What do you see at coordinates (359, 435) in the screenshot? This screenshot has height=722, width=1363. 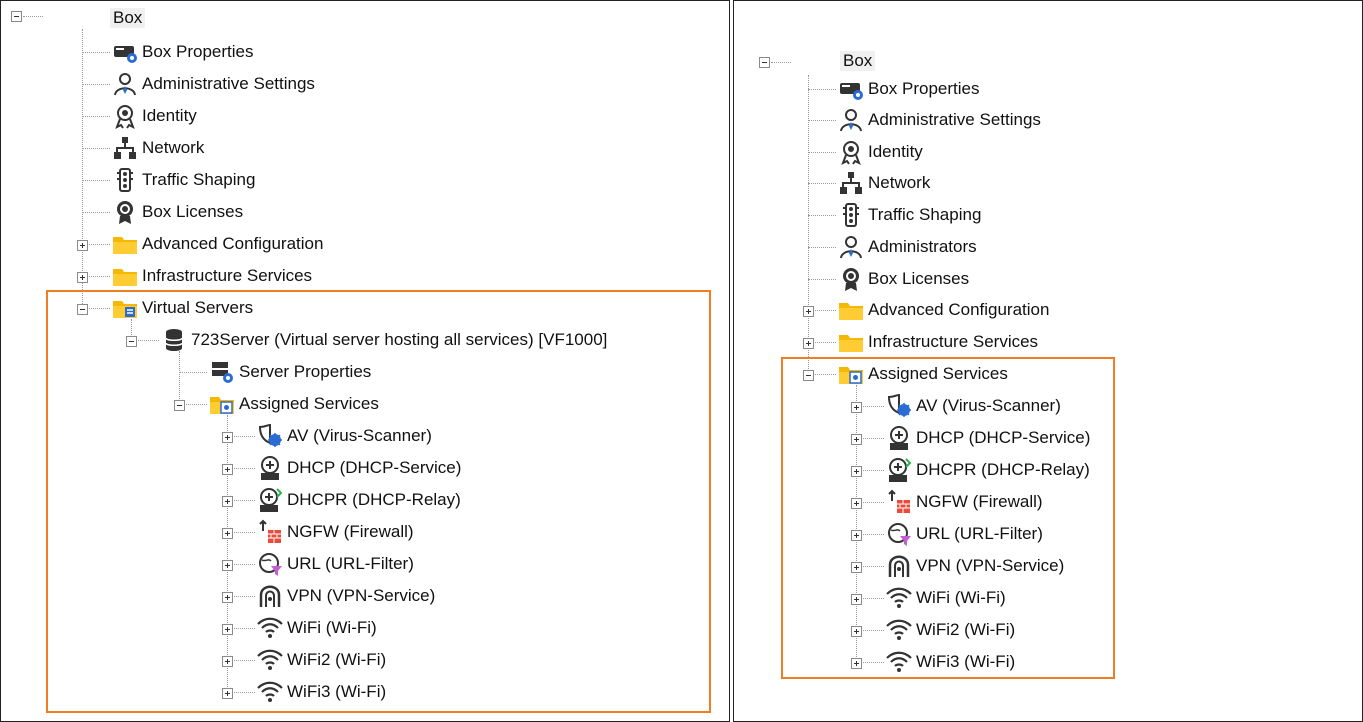 I see `tree-item-label: AV (Virus-Scanner)` at bounding box center [359, 435].